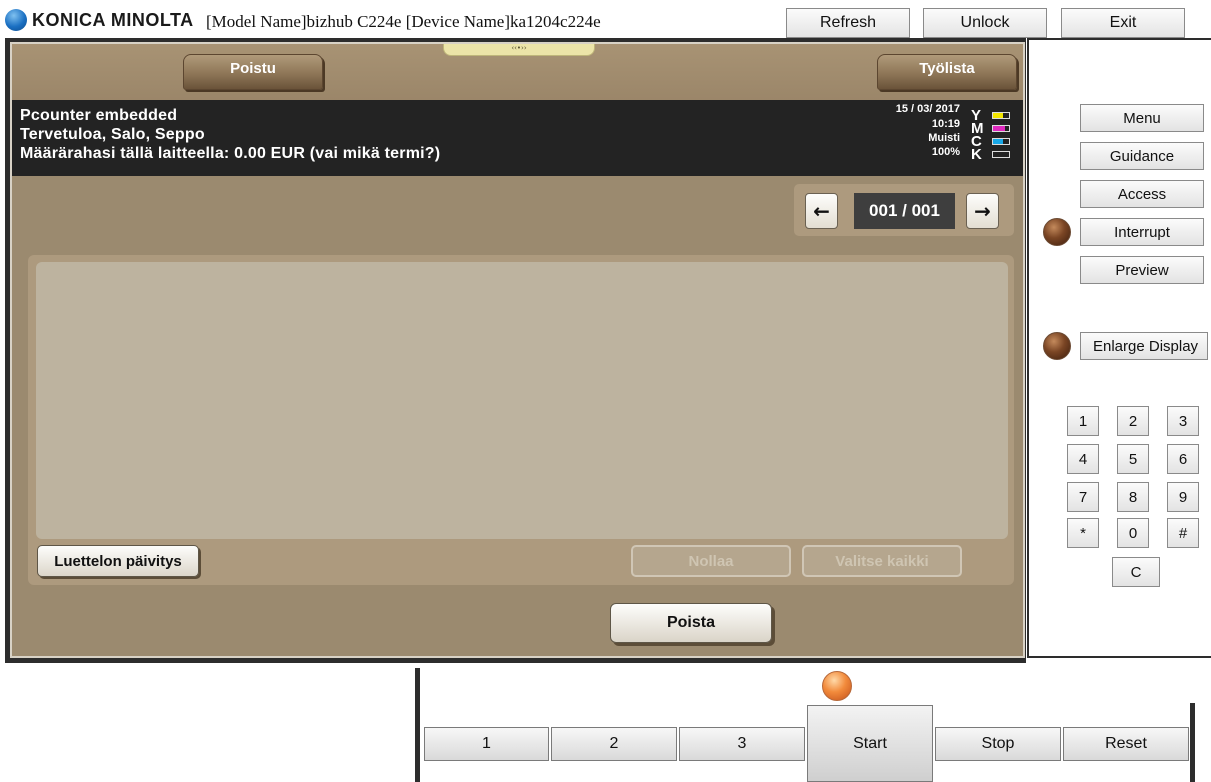  I want to click on menu-button: Menu, so click(1142, 118).